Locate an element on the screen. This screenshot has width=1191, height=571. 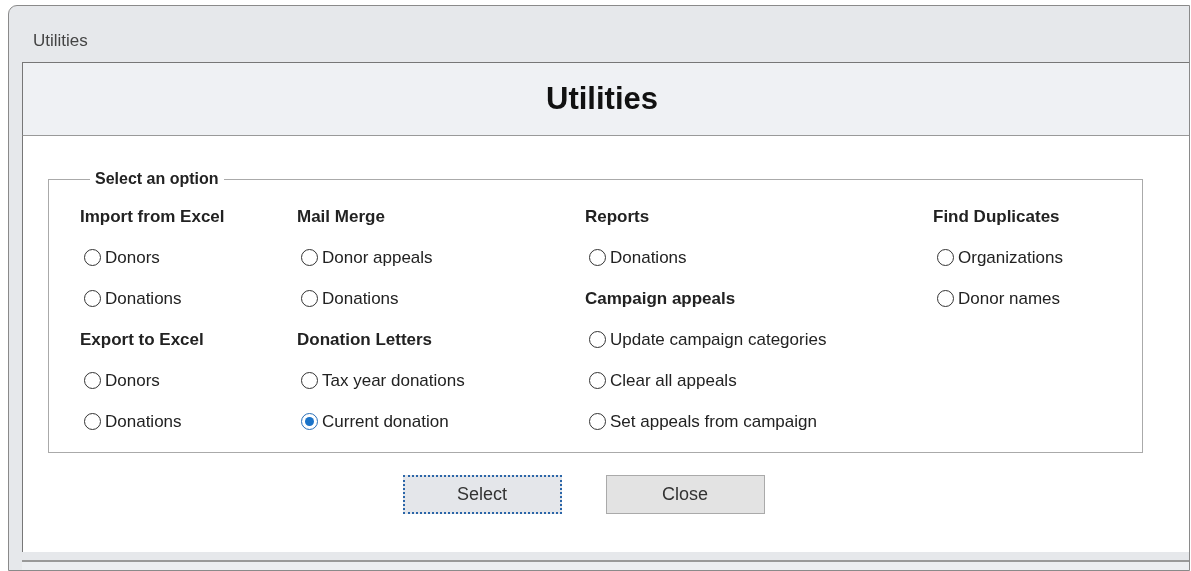
group-legend: Select an option is located at coordinates (157, 179).